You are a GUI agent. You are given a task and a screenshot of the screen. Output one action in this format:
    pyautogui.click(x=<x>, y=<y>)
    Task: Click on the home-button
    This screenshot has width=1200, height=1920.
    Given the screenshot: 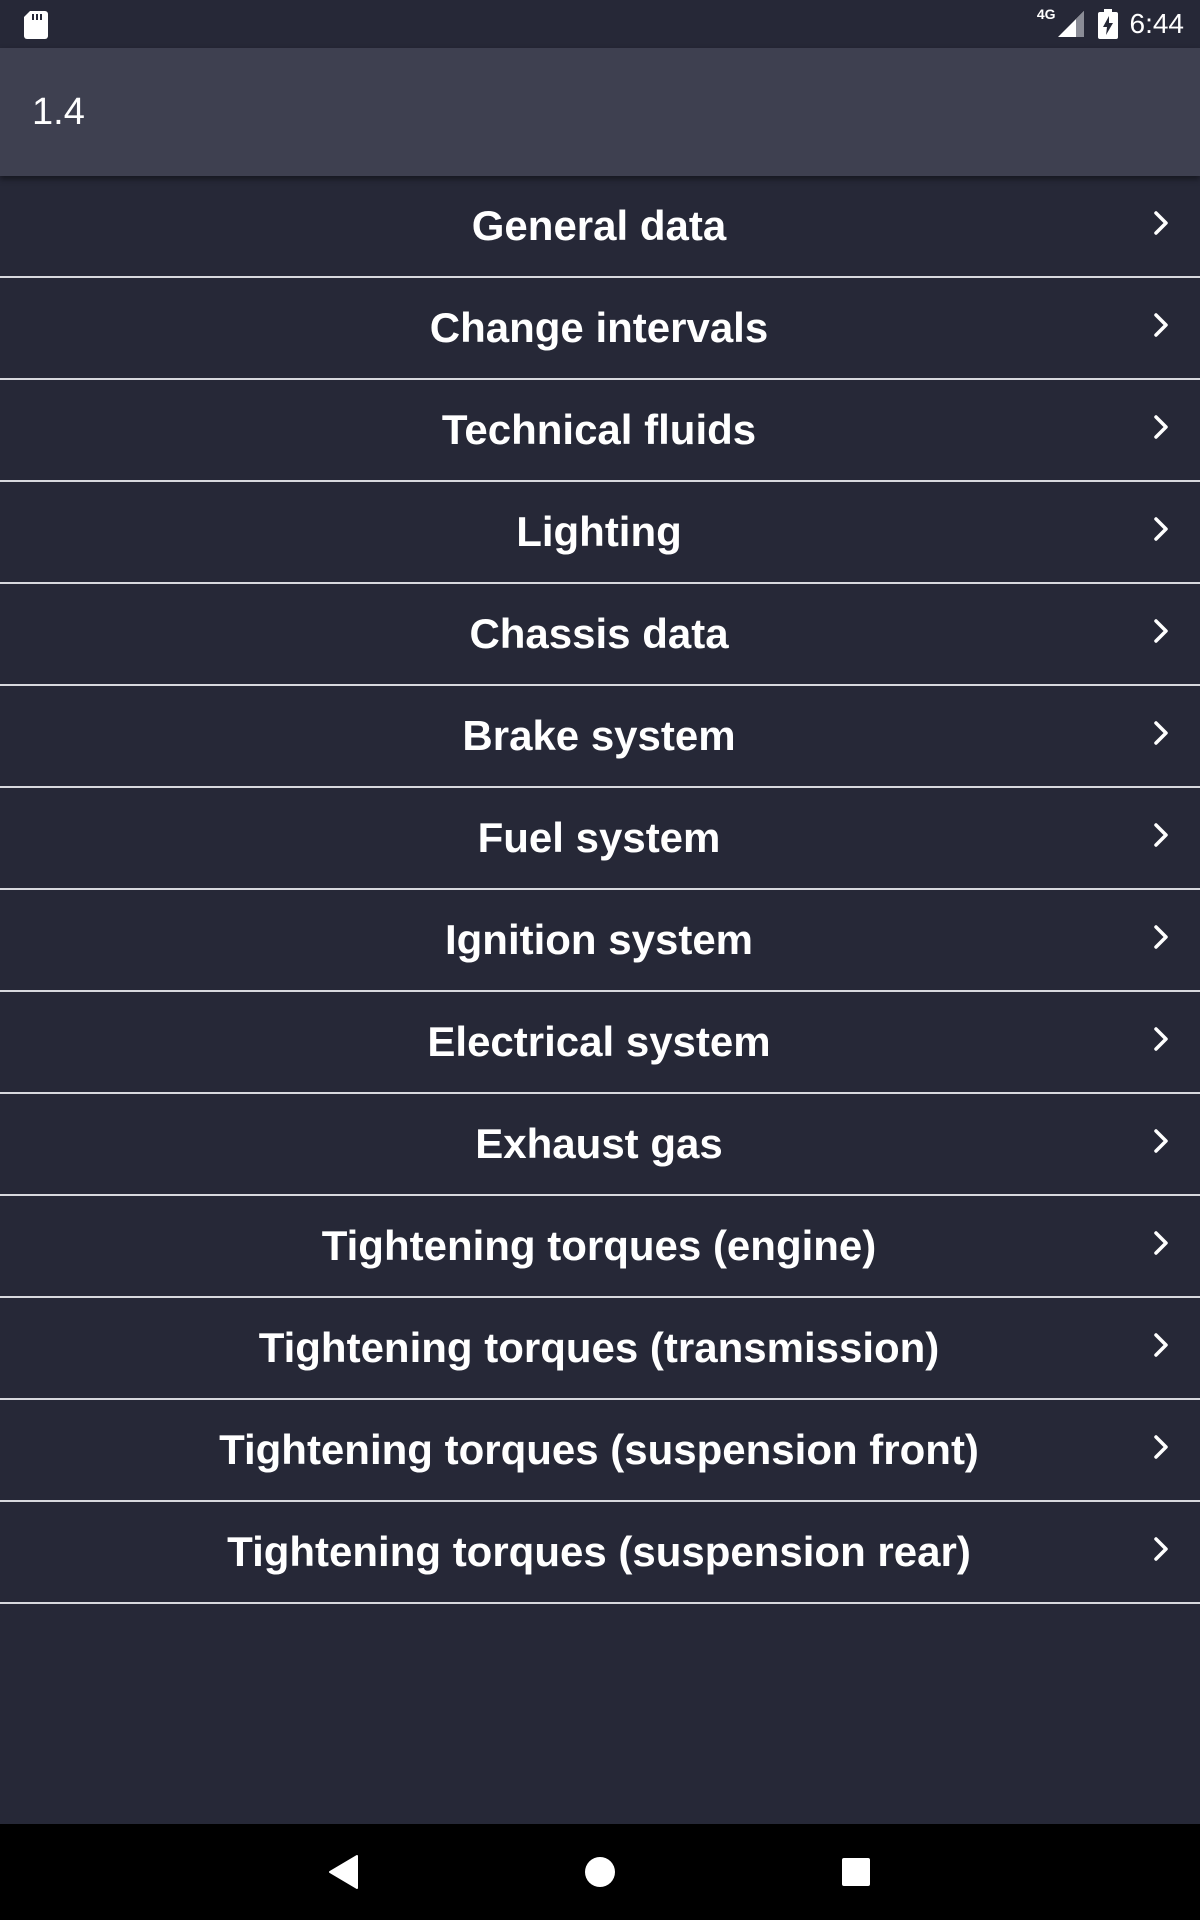 What is the action you would take?
    pyautogui.click(x=600, y=1872)
    